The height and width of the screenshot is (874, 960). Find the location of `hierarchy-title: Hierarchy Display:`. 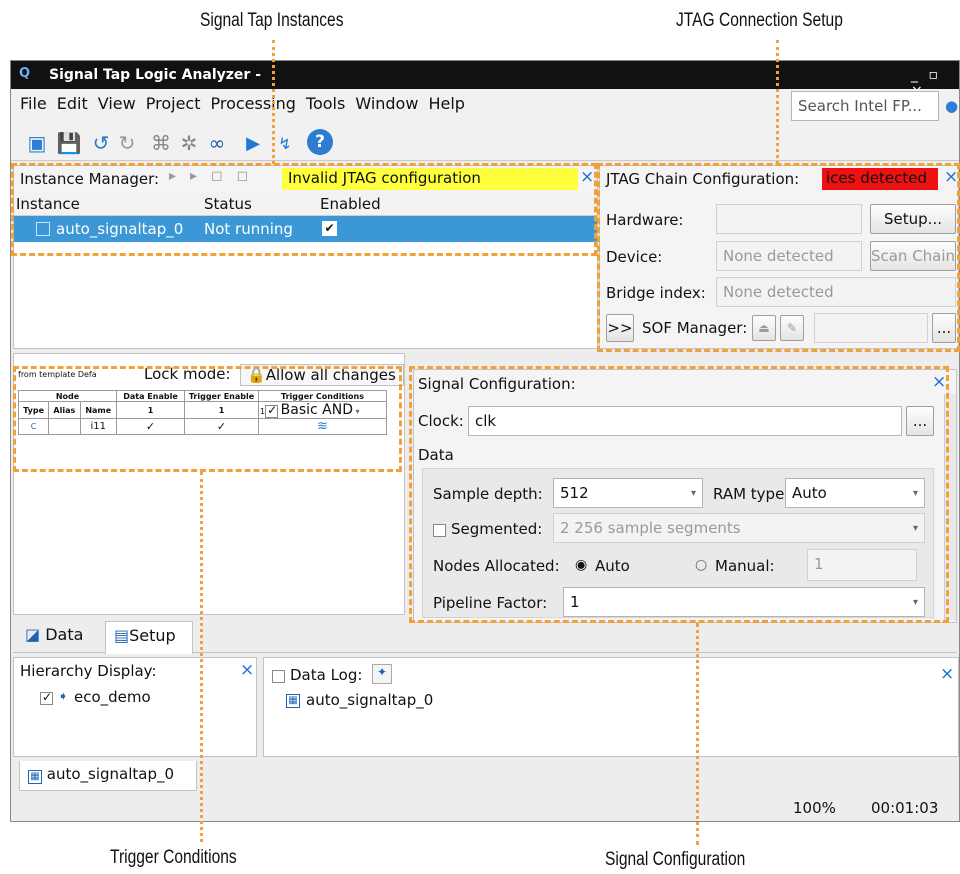

hierarchy-title: Hierarchy Display: is located at coordinates (88, 671).